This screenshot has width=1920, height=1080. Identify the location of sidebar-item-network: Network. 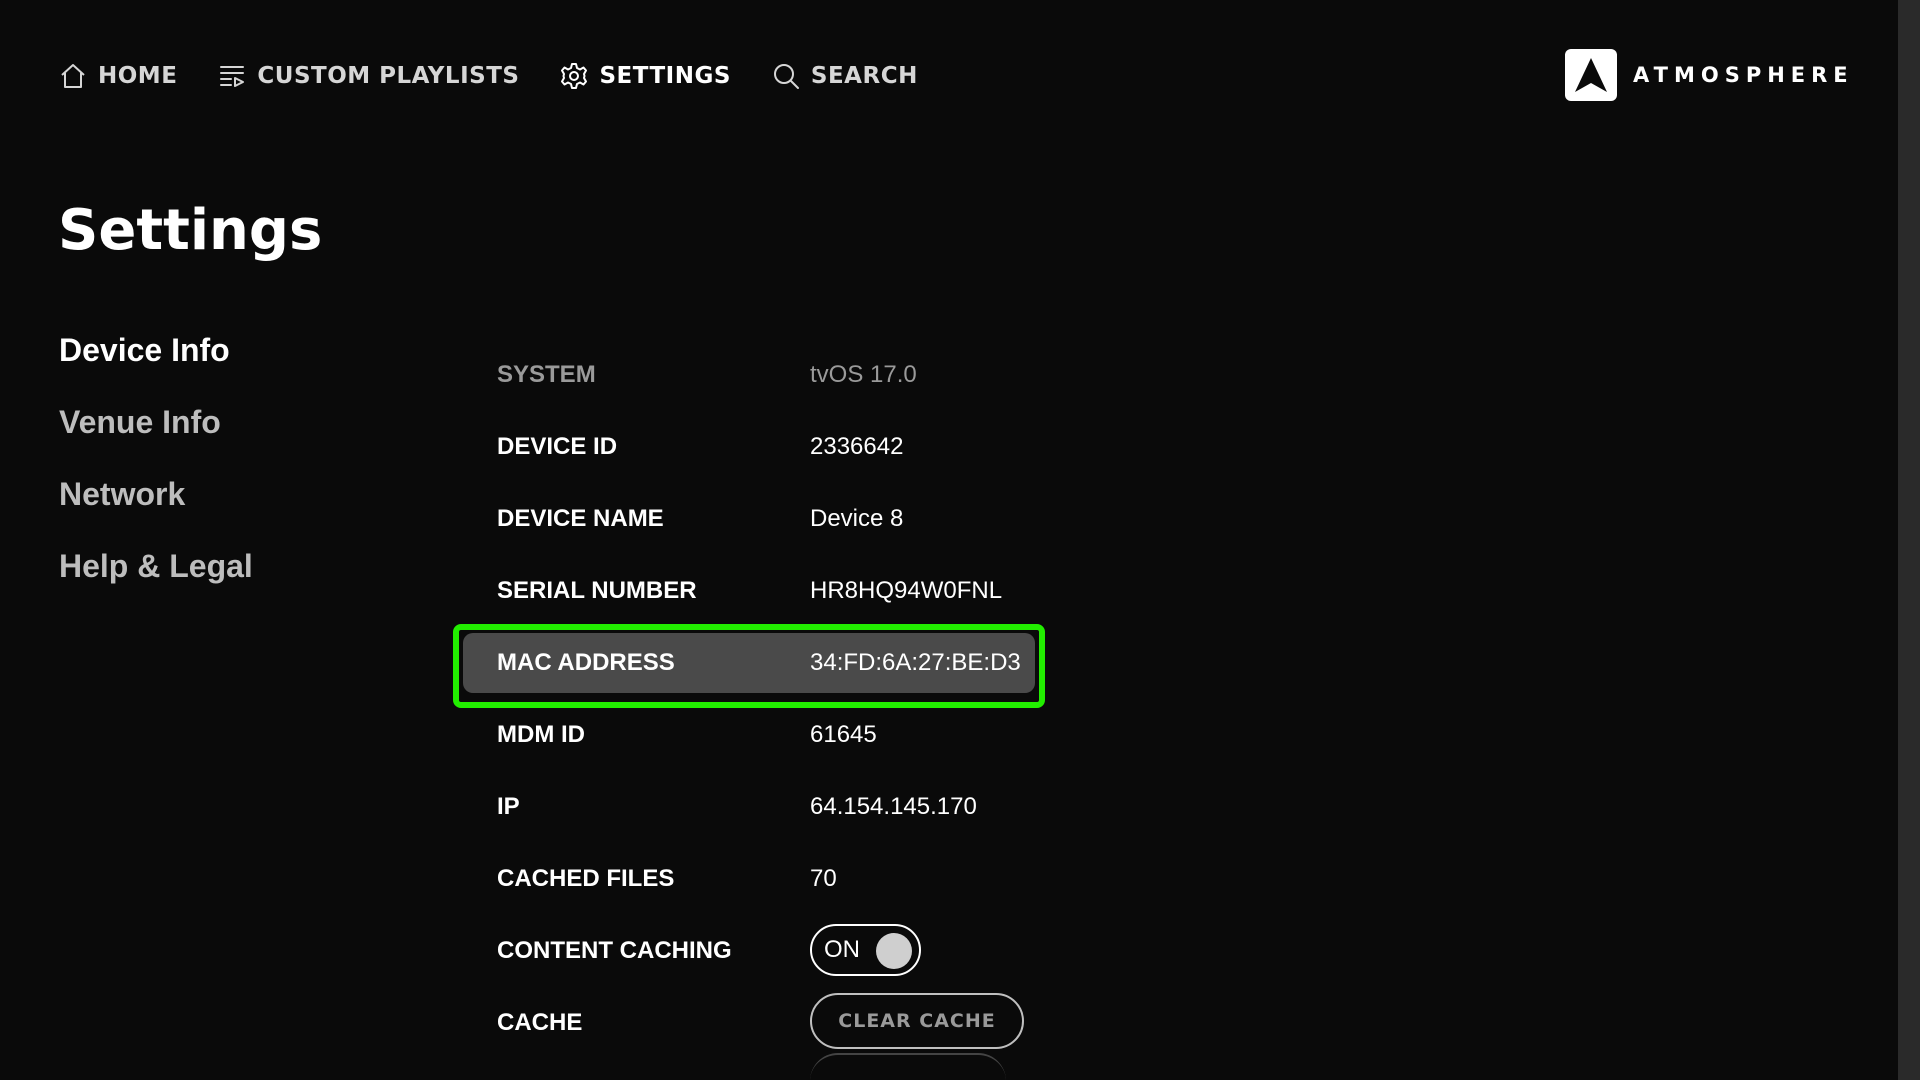
(156, 506).